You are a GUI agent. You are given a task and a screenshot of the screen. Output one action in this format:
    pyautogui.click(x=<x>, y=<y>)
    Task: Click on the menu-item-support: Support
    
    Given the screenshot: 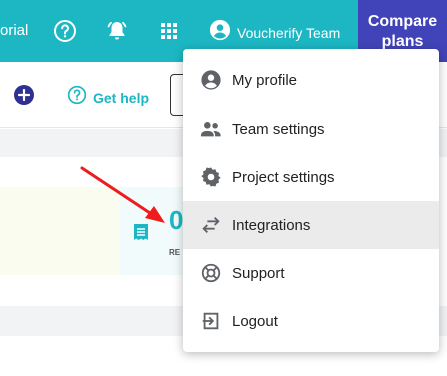 What is the action you would take?
    pyautogui.click(x=311, y=273)
    